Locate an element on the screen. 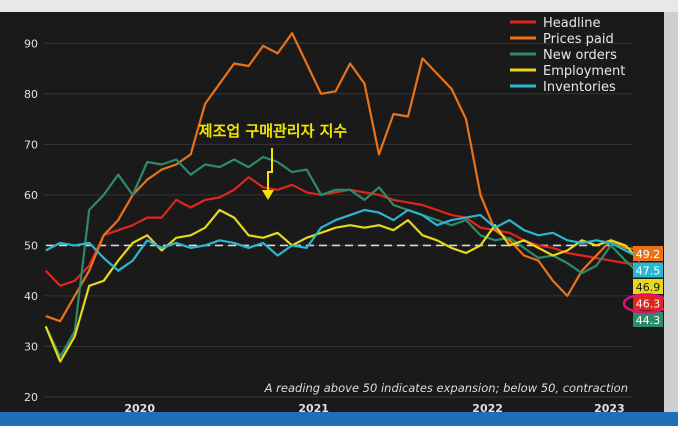 Image resolution: width=678 pixels, height=426 pixels. value-badge-label: 44.3 is located at coordinates (648, 320).